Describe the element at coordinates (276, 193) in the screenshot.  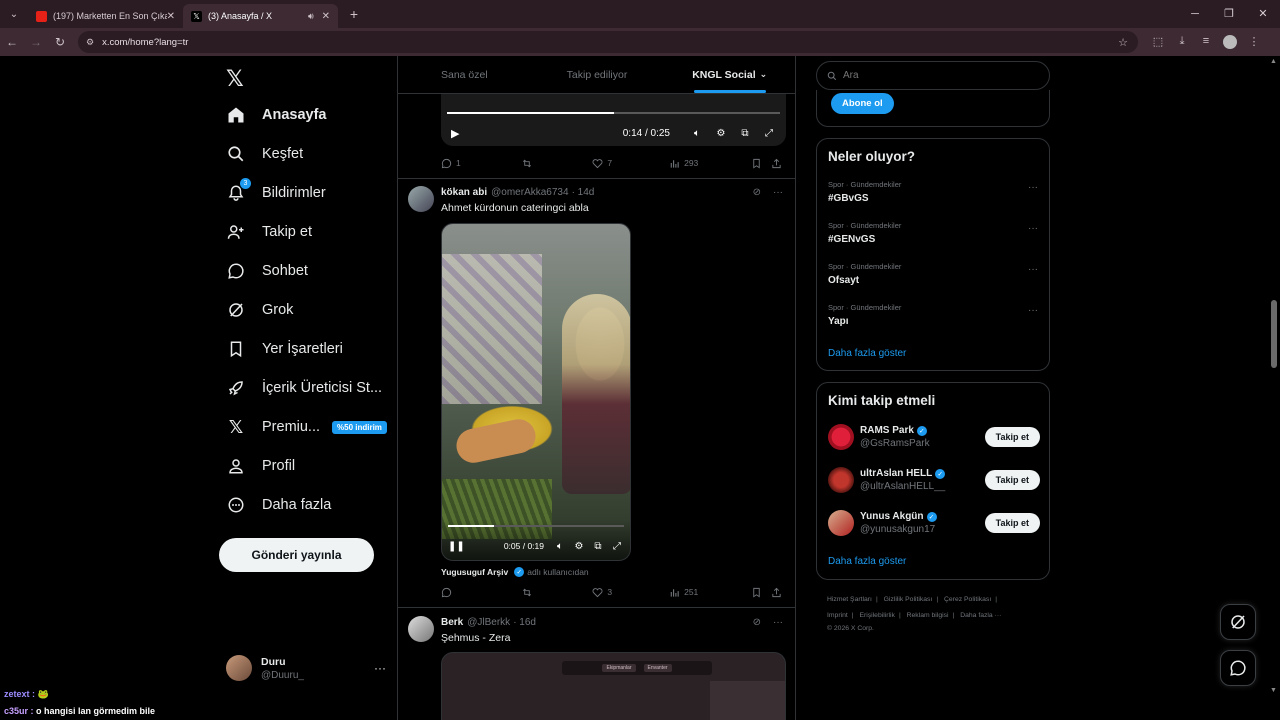
I see `sidebar-item-notifications: 3 Bildirimler` at that location.